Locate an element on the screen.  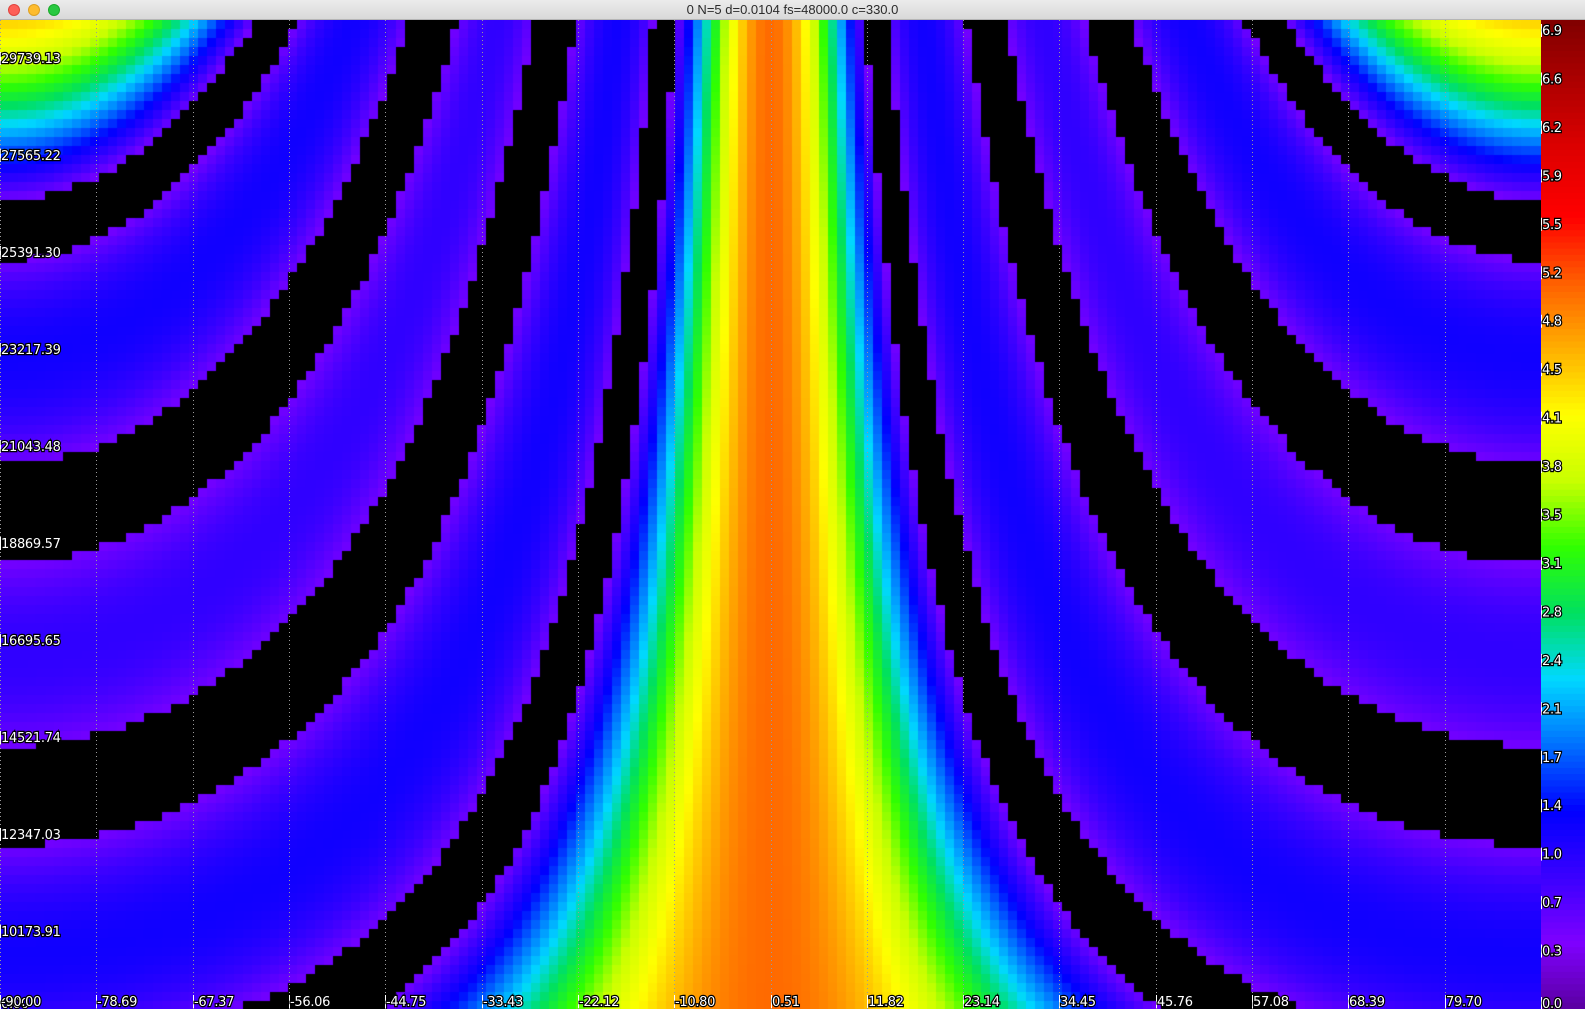
colorbar-tick-label: 4.5 is located at coordinates (1552, 370).